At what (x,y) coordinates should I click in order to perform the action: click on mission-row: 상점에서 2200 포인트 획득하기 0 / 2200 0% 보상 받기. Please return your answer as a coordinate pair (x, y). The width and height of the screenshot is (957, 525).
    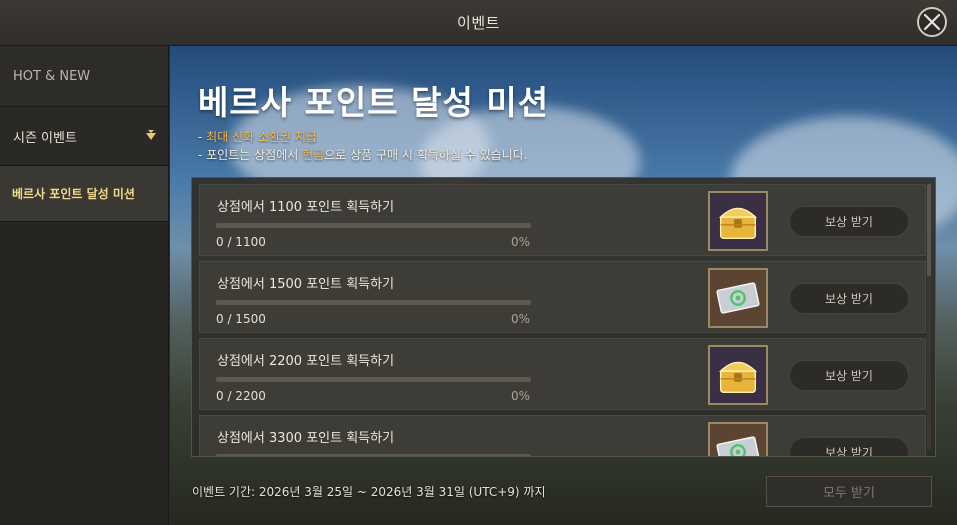
    Looking at the image, I should click on (562, 374).